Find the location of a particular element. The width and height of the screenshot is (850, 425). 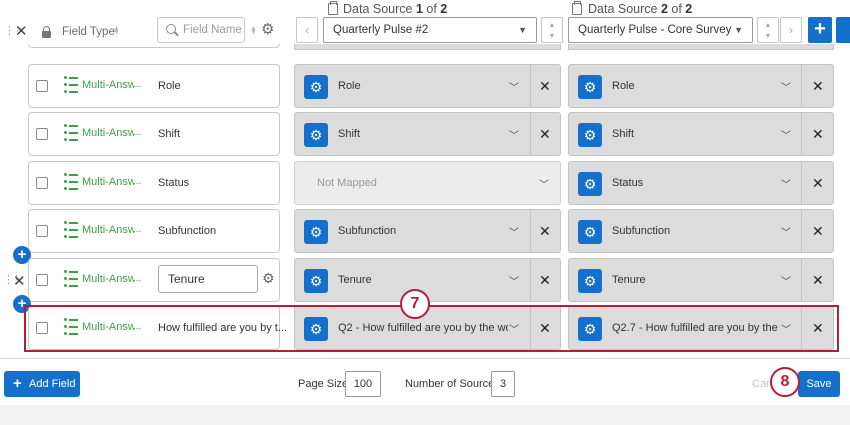

plus-icon: + is located at coordinates (17, 383).